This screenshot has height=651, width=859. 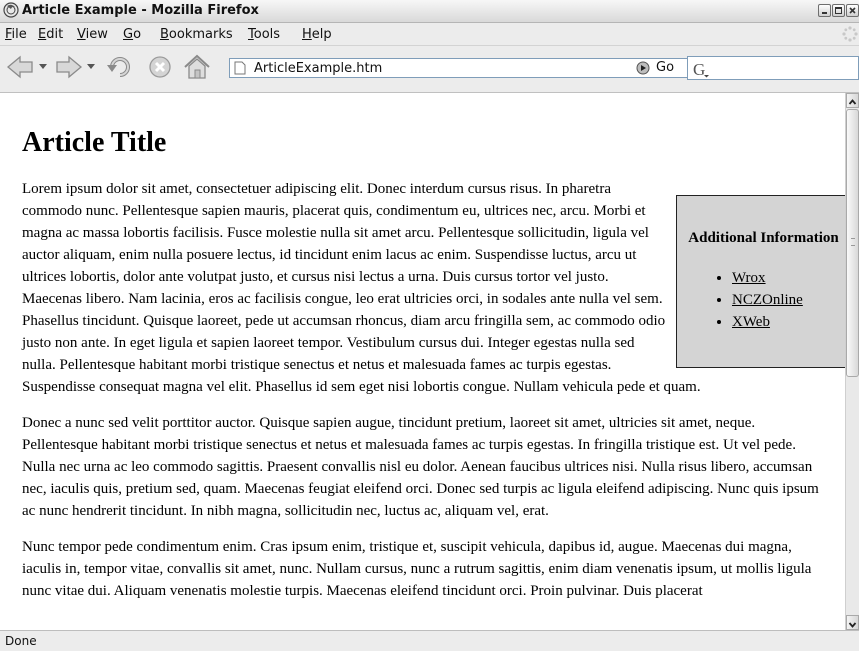 I want to click on list-item: XWeb, so click(x=788, y=322).